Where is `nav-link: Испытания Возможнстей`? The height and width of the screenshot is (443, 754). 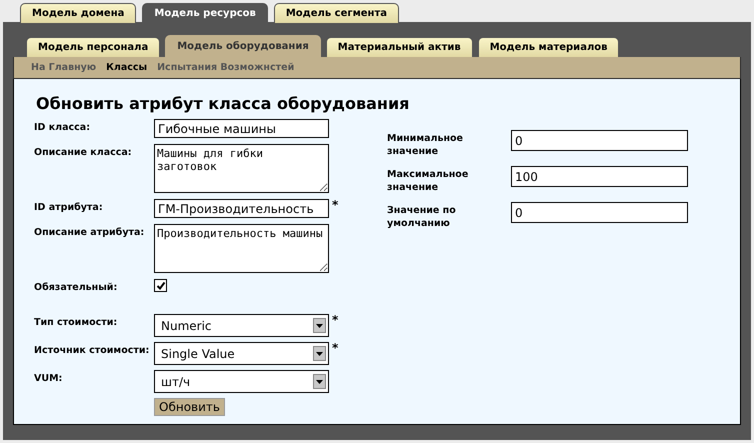 nav-link: Испытания Возможнстей is located at coordinates (225, 67).